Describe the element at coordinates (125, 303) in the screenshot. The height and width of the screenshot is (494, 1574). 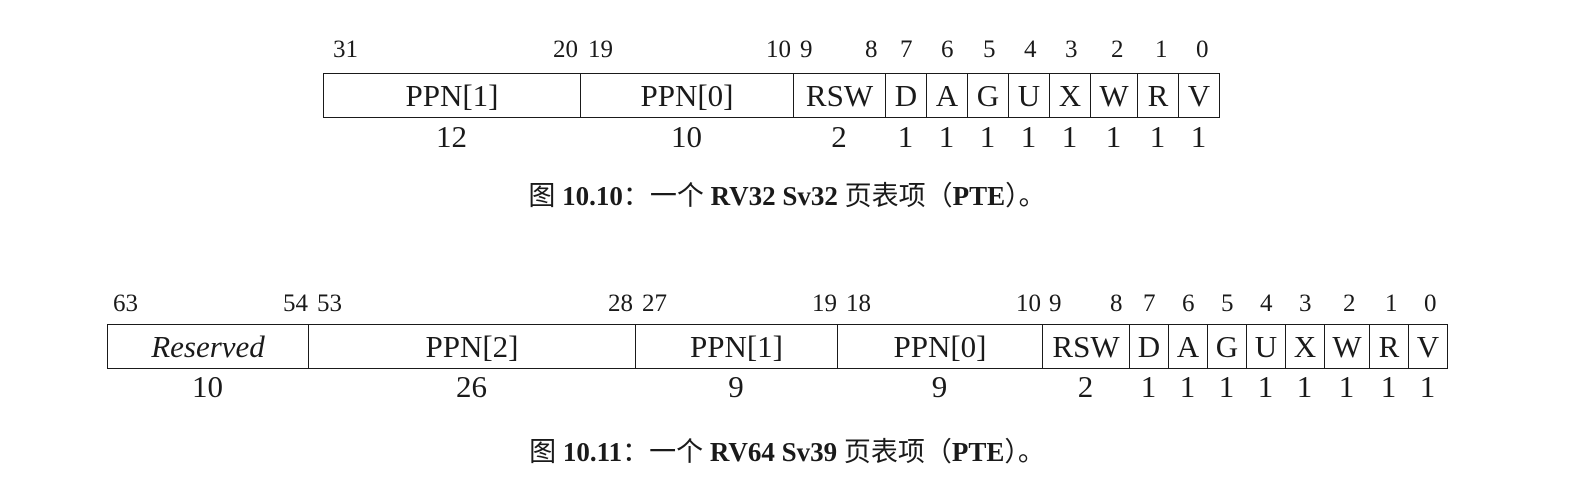
I see `bit-label: 63` at that location.